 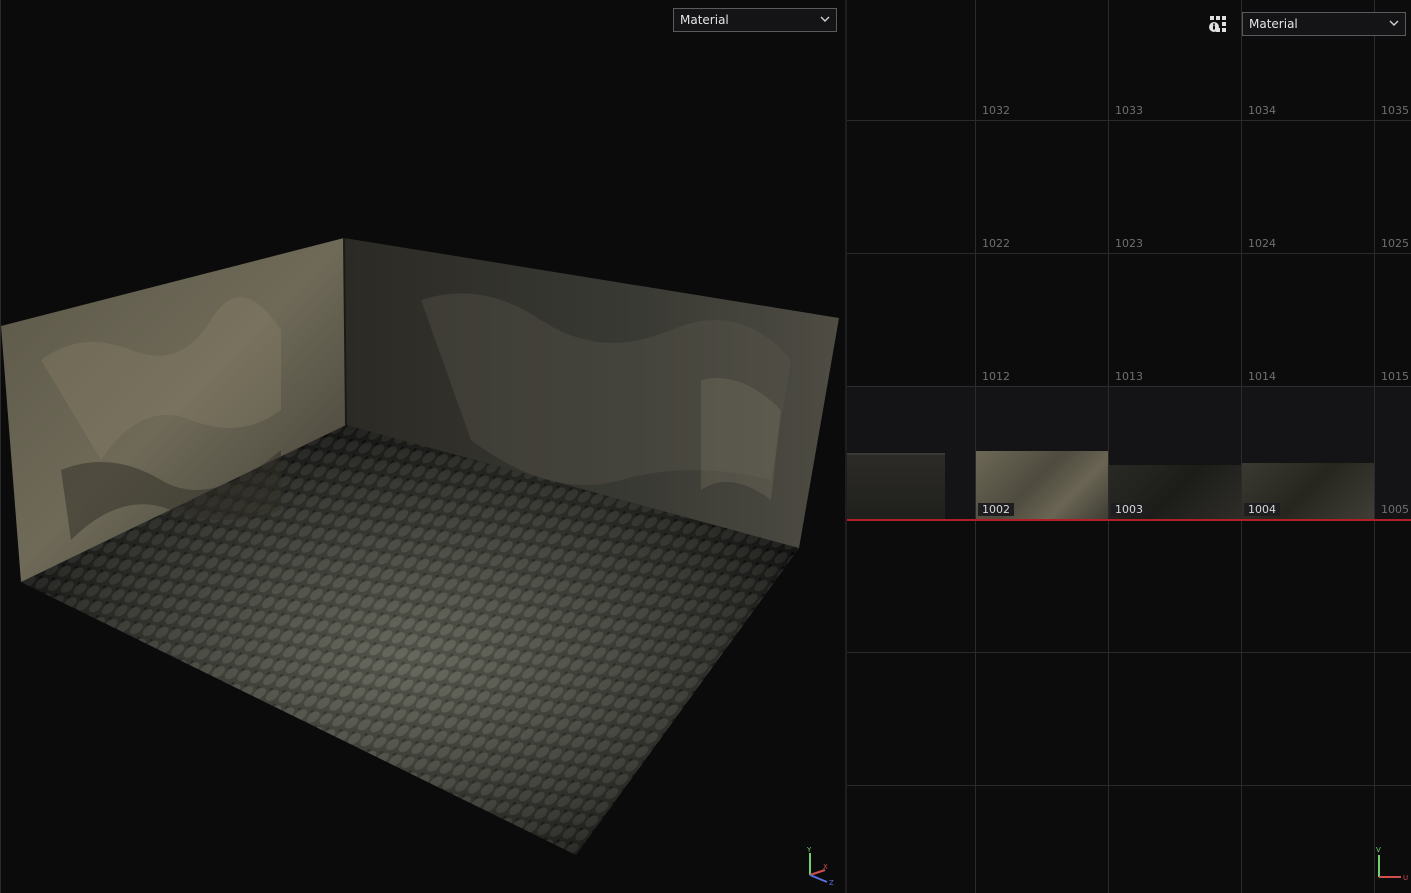 What do you see at coordinates (1129, 509) in the screenshot?
I see `udim-label: 1003` at bounding box center [1129, 509].